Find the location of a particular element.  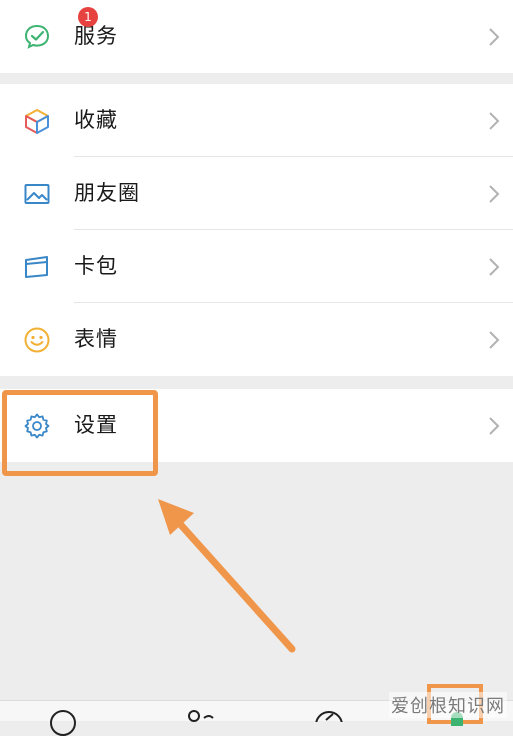

tab-chats-icon is located at coordinates (63, 723).